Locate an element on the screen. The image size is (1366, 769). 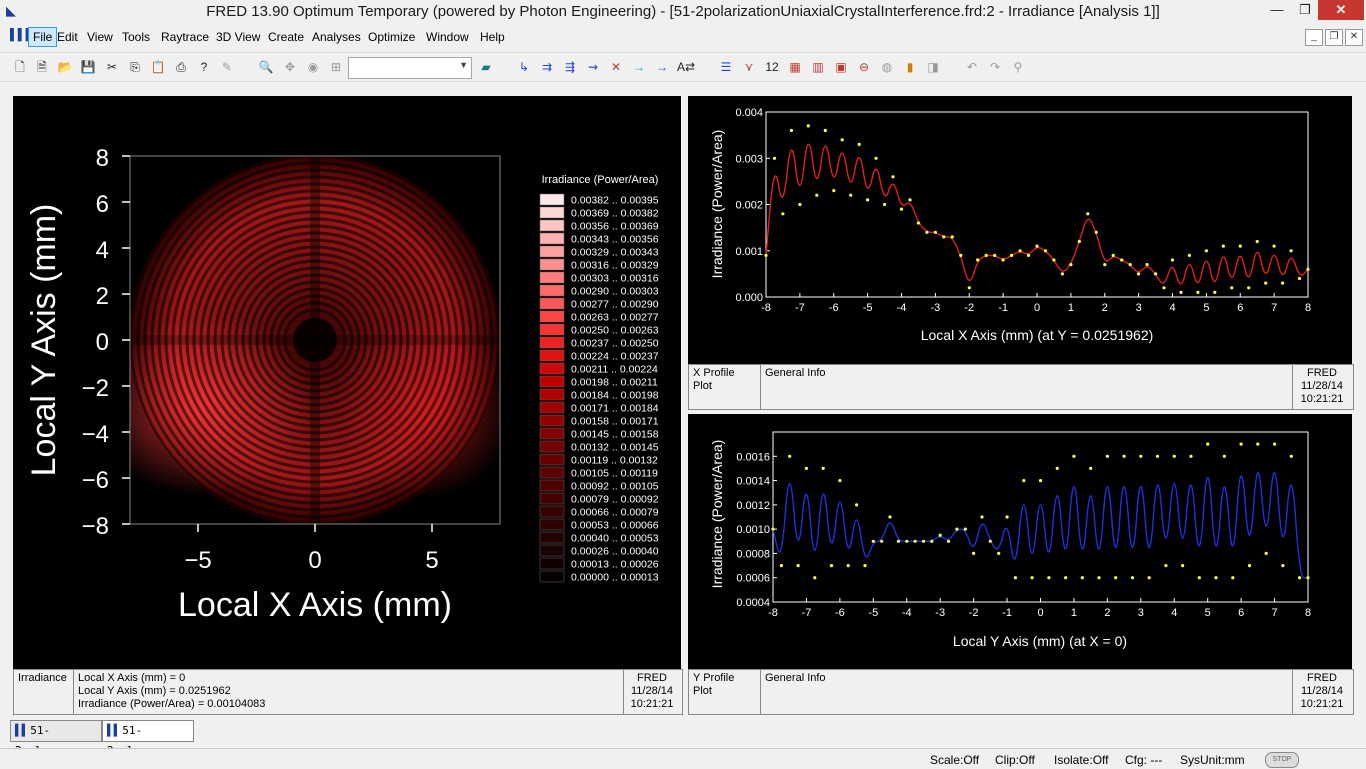
color-icon: ▣ is located at coordinates (841, 67).